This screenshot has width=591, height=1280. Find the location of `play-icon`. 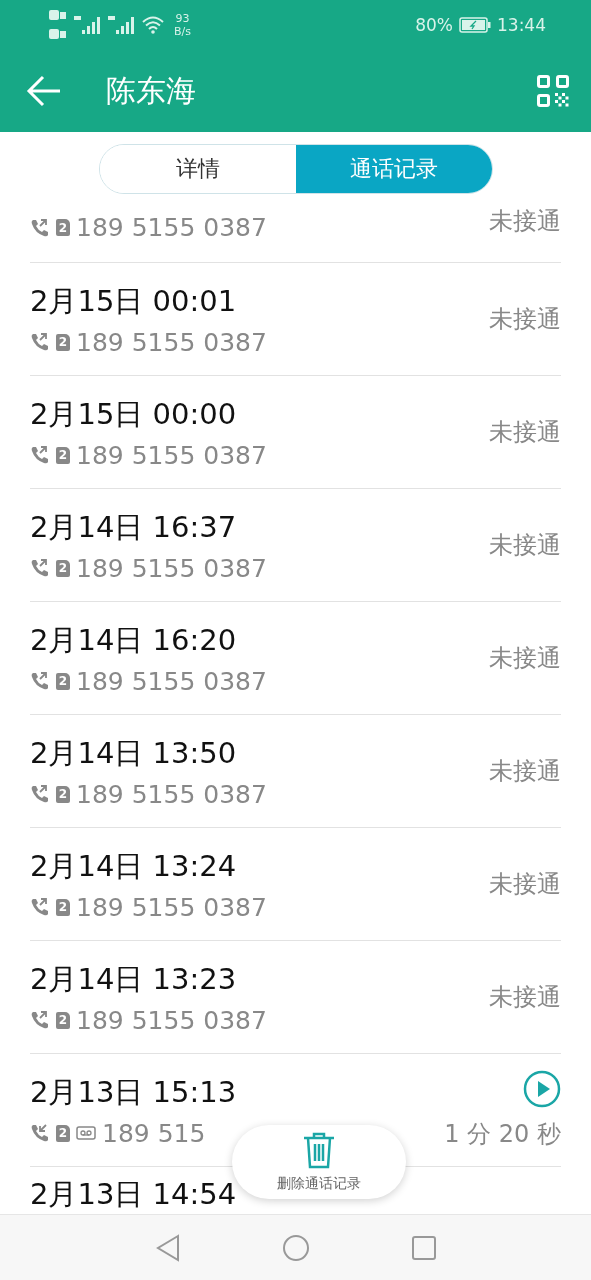

play-icon is located at coordinates (542, 1089).